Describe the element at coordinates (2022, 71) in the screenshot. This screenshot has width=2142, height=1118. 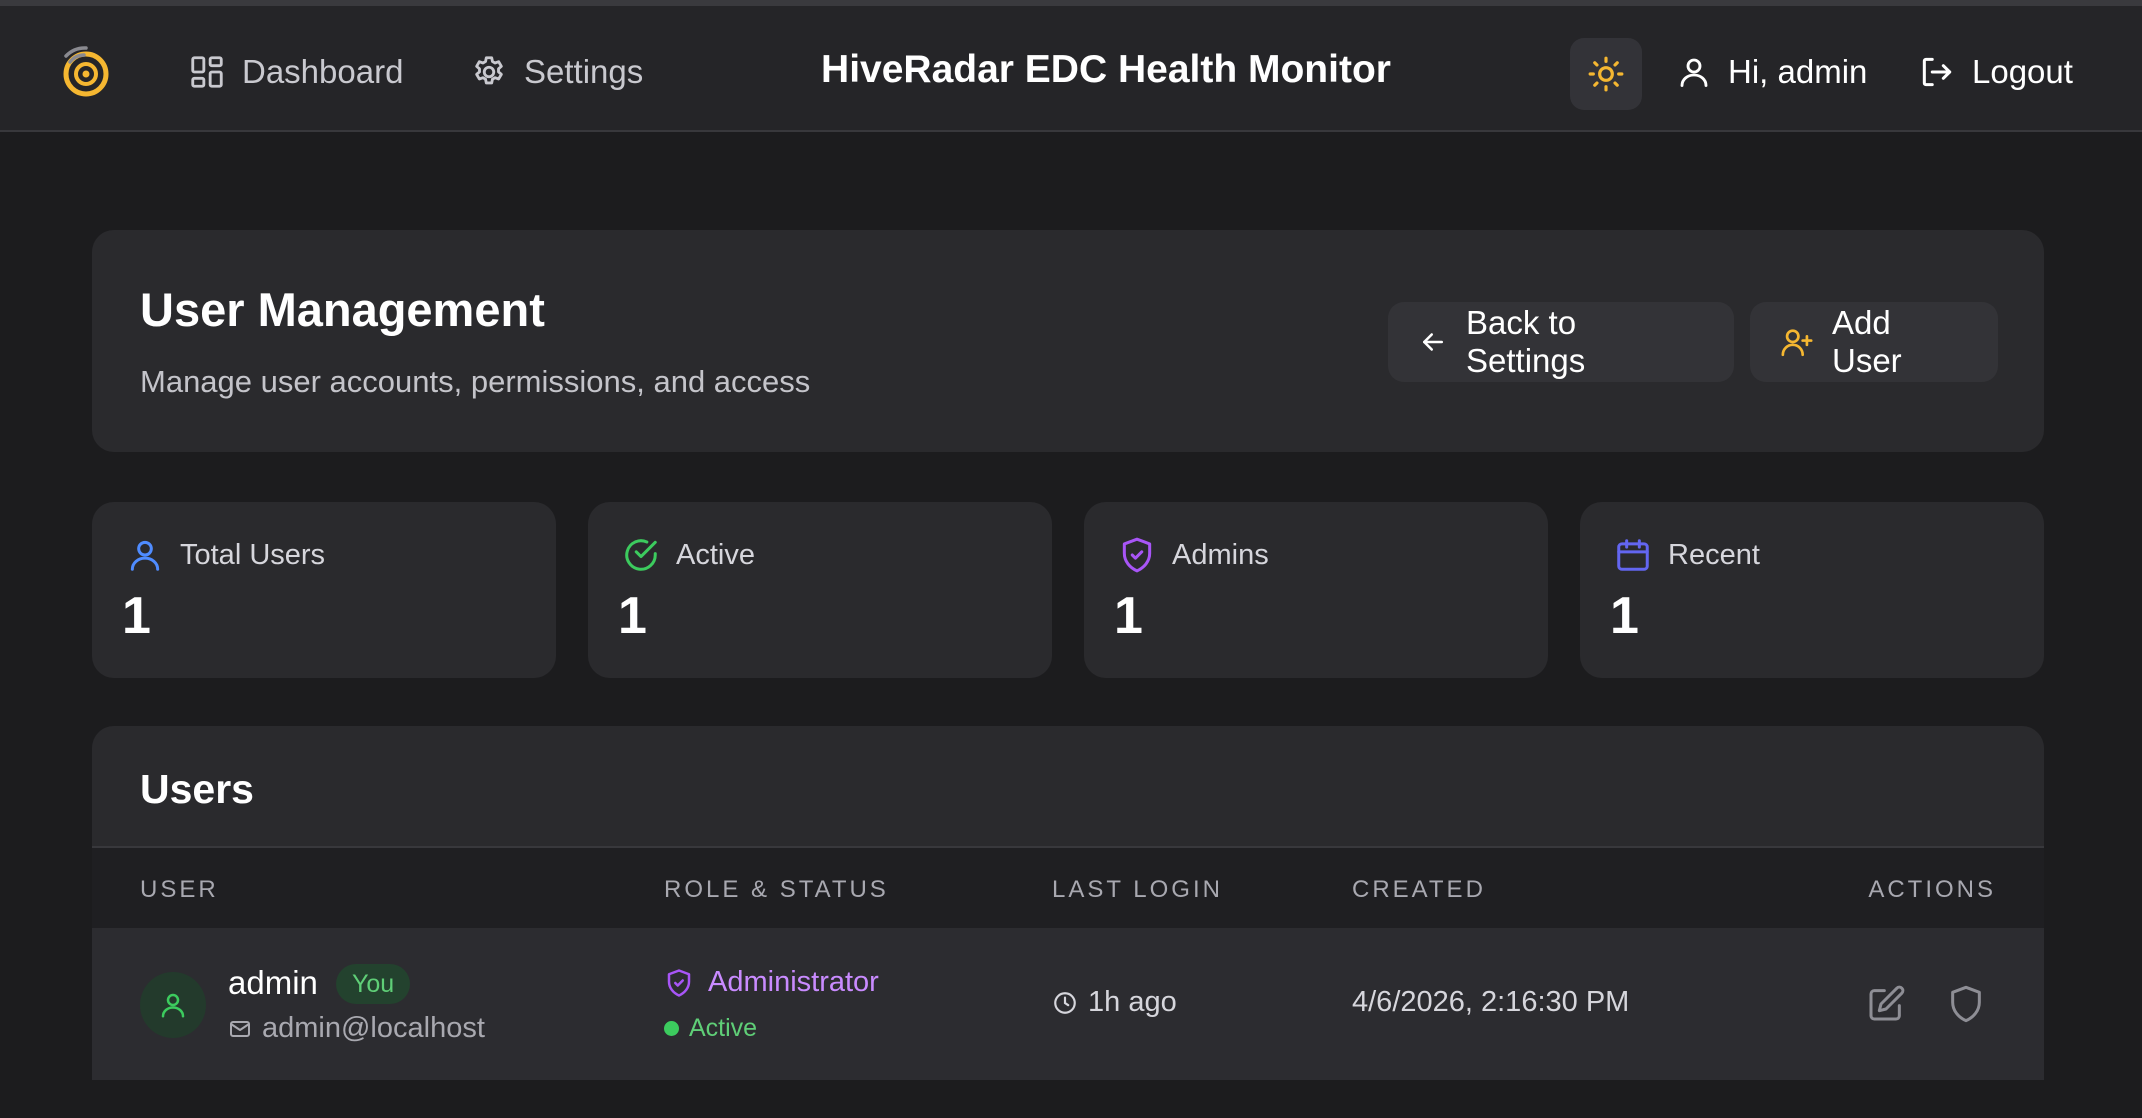
I see `logout-label: Logout` at that location.